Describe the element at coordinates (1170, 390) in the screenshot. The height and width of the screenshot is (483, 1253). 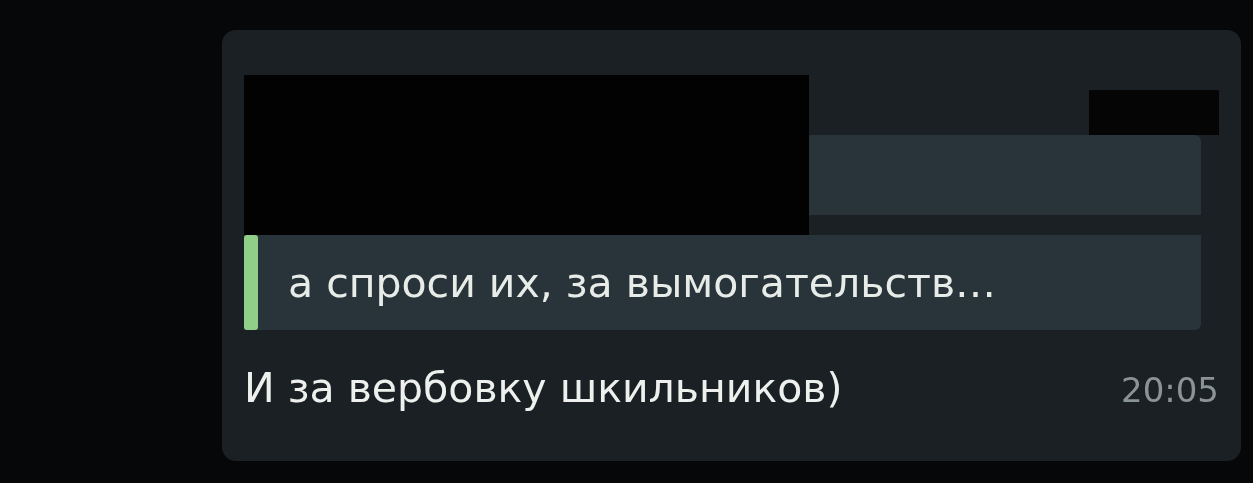
I see `message-time: 20:05` at that location.